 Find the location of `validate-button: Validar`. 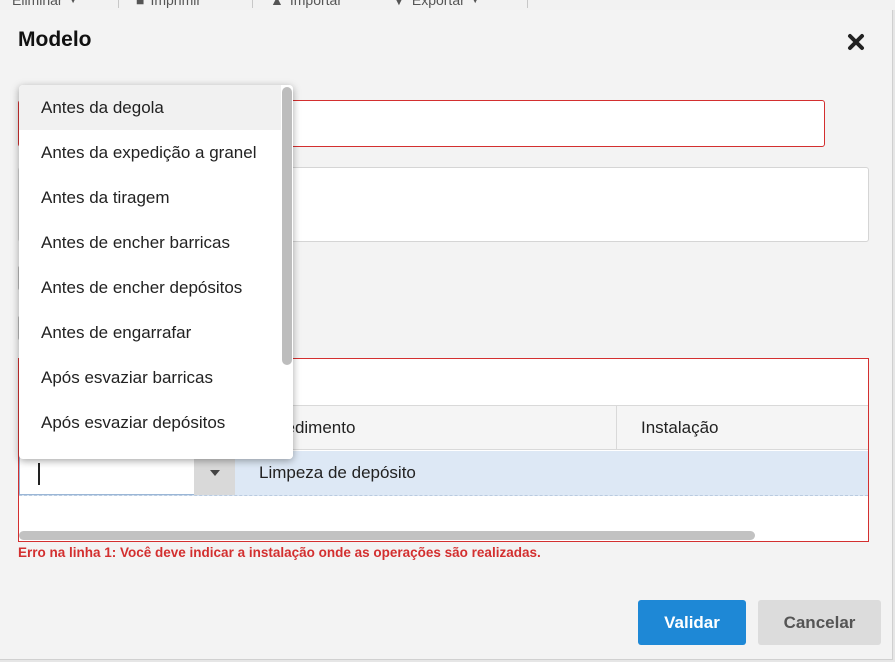

validate-button: Validar is located at coordinates (692, 622).